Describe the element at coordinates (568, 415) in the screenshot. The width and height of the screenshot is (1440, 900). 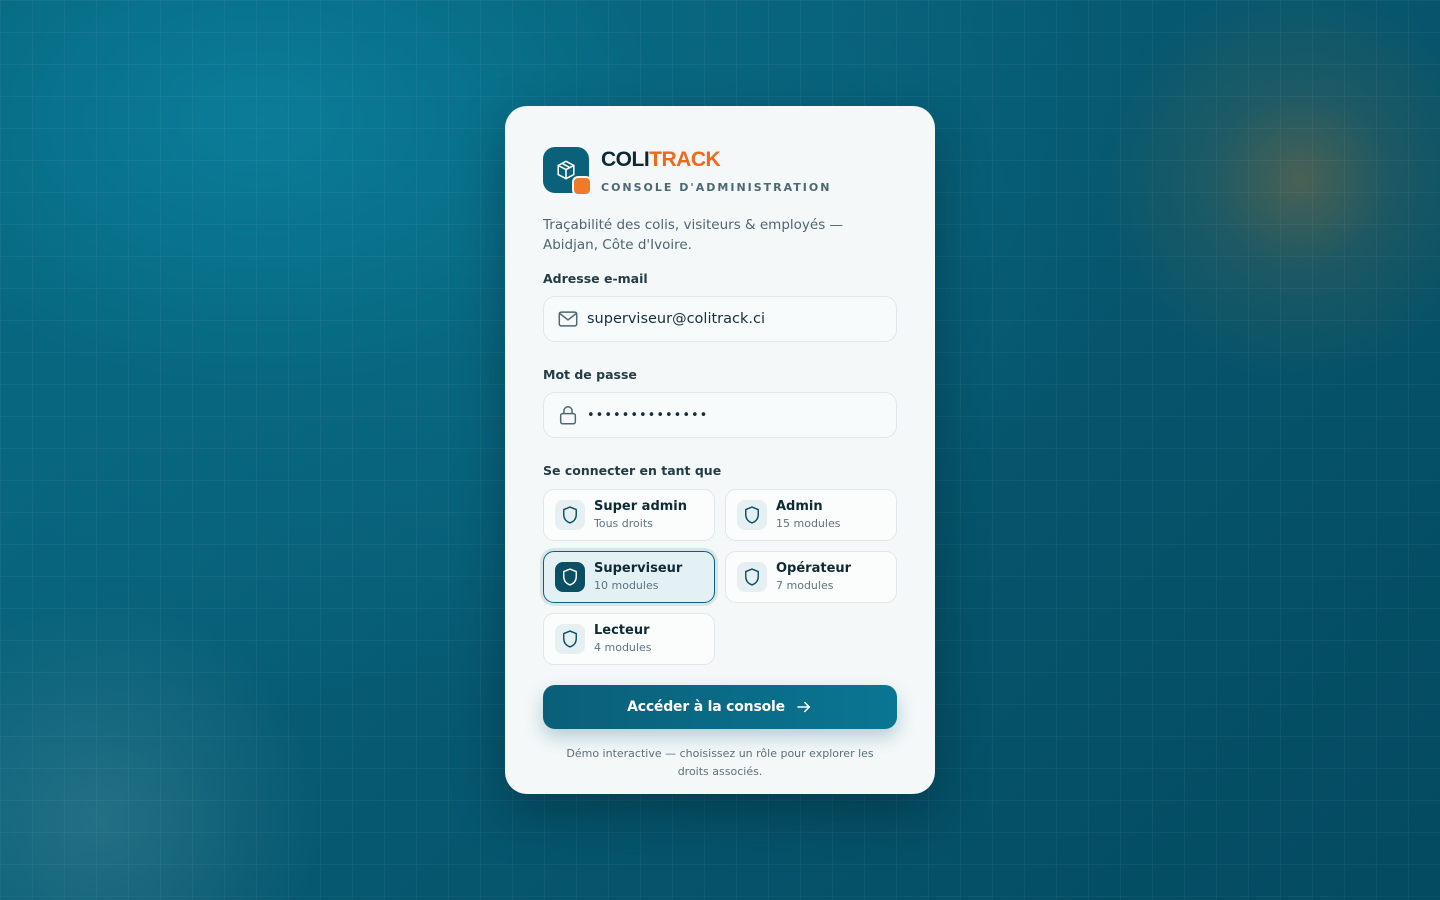
I see `lock-icon` at that location.